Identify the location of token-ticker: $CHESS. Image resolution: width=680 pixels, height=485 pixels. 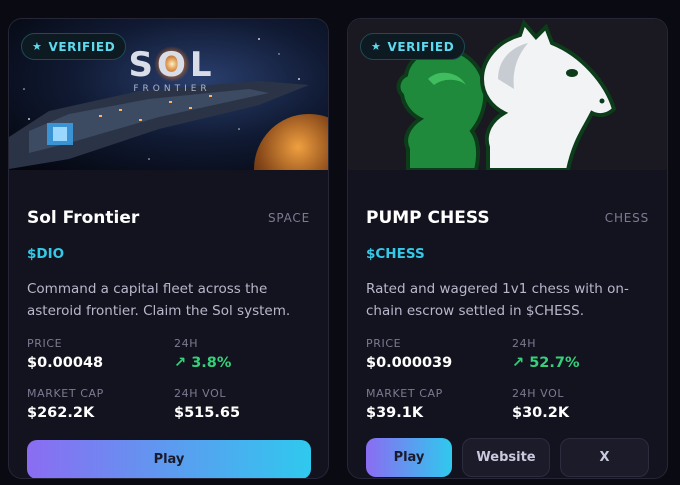
(395, 254).